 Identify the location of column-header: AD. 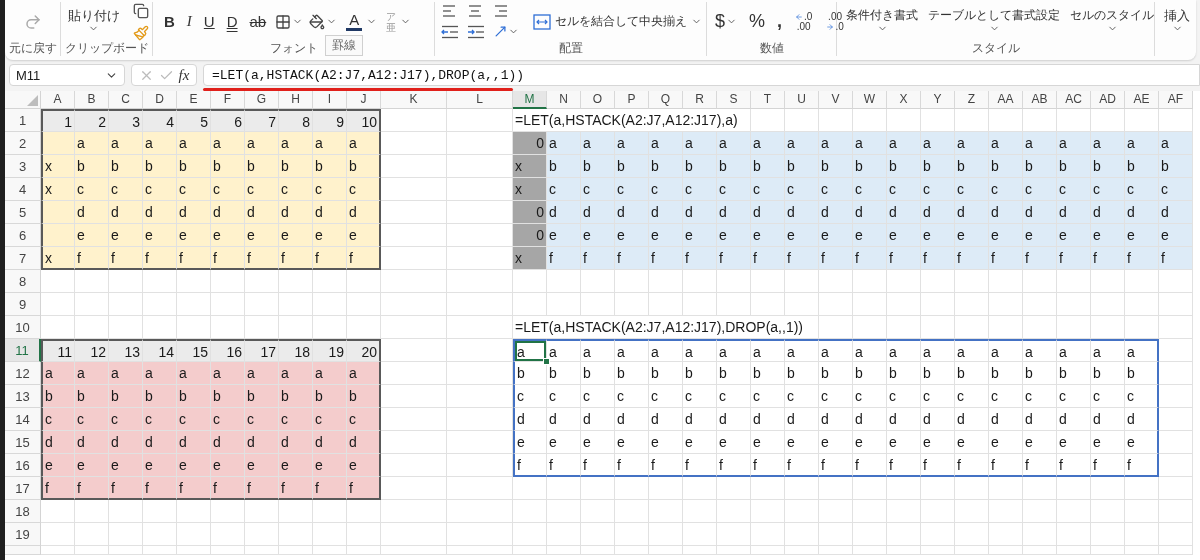
(1108, 100).